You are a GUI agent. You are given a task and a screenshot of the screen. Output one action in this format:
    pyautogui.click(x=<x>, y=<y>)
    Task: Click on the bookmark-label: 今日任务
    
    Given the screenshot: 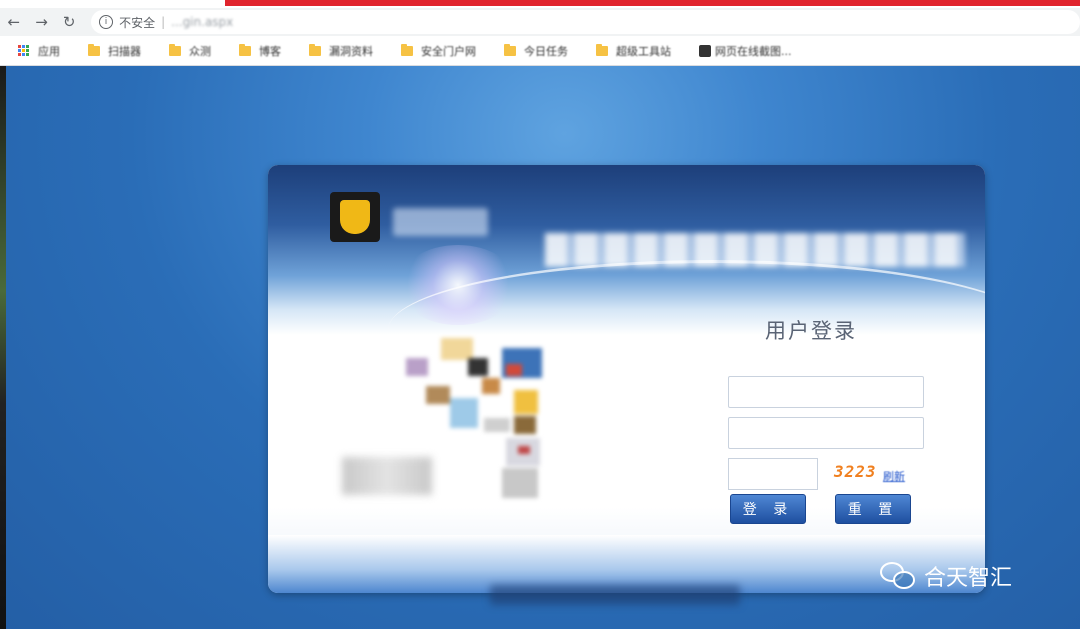 What is the action you would take?
    pyautogui.click(x=546, y=51)
    